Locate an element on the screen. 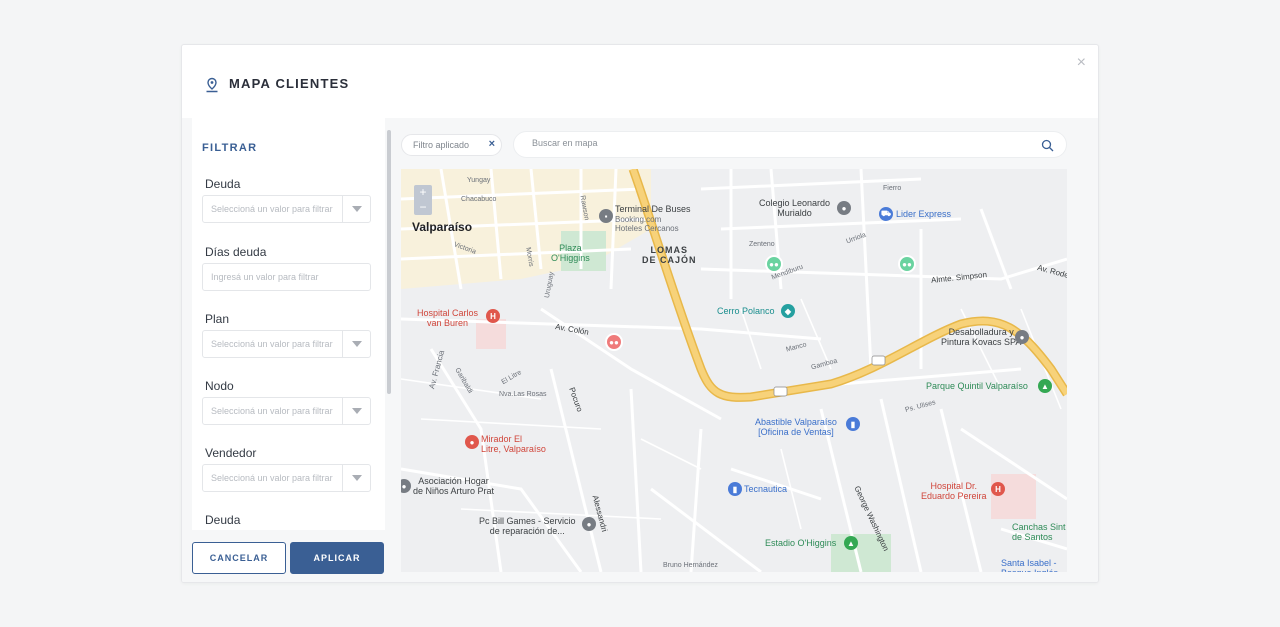  map-search is located at coordinates (790, 144).